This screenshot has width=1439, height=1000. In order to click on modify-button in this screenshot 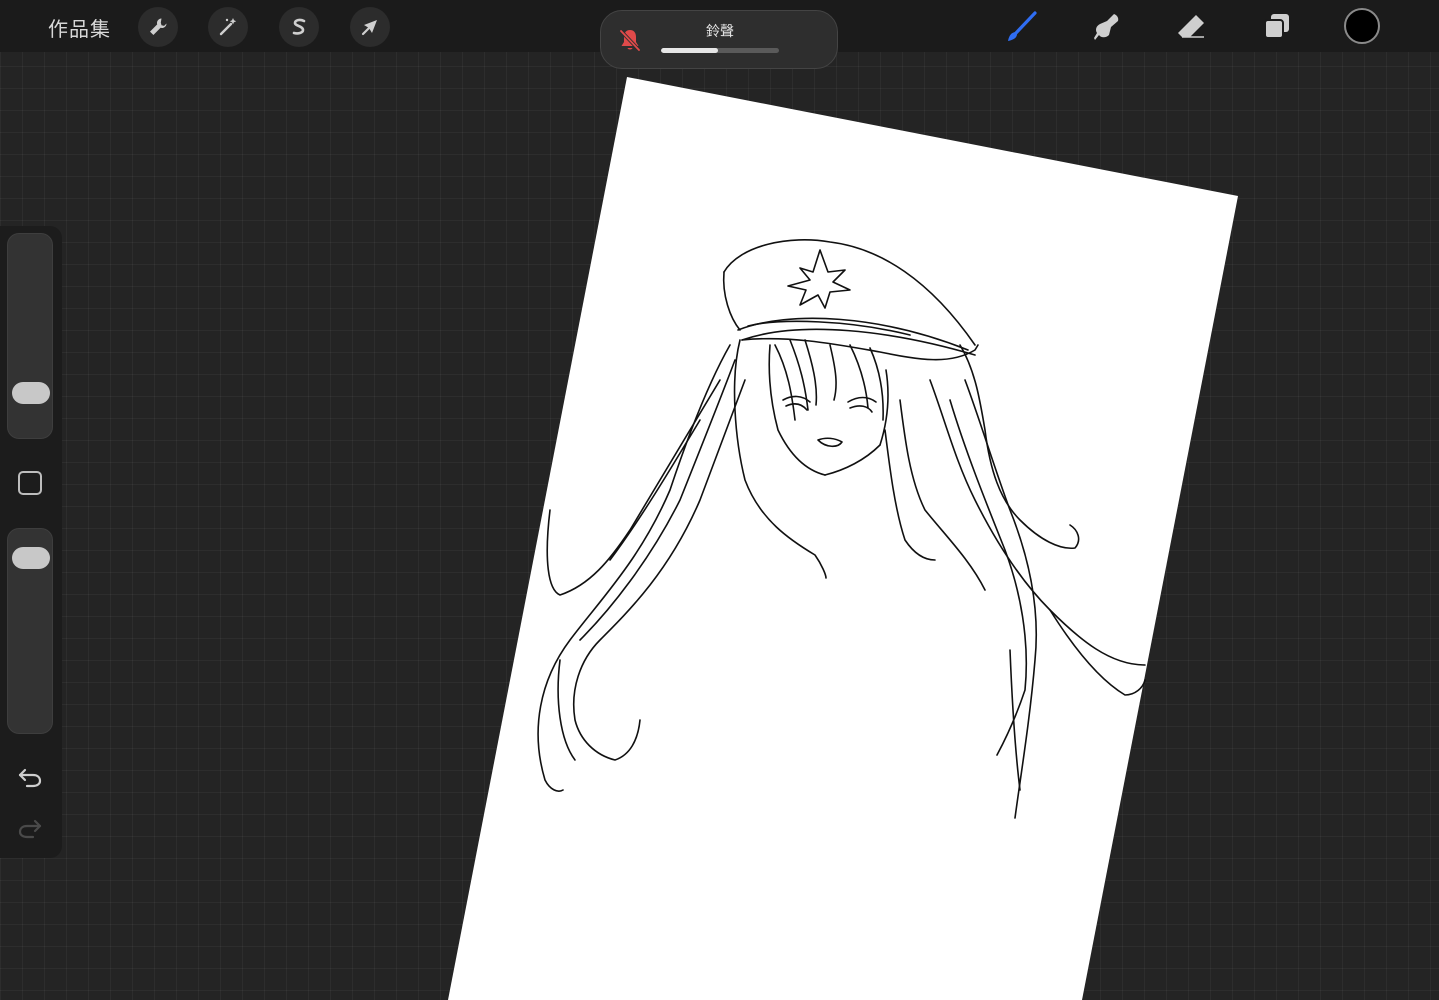, I will do `click(30, 483)`.